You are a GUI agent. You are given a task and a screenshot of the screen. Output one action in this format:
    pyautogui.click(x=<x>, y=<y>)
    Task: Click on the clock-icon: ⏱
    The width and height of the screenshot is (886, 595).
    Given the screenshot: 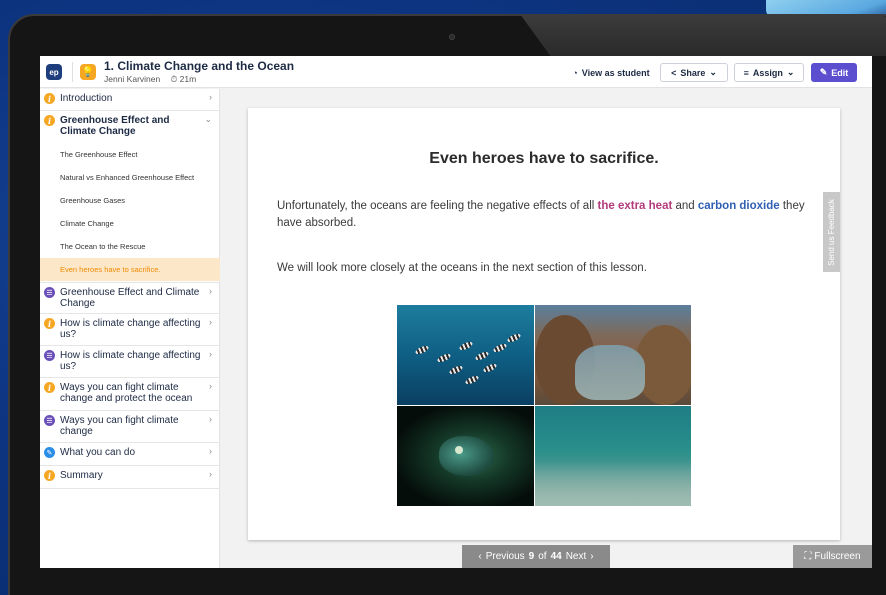 What is the action you would take?
    pyautogui.click(x=174, y=79)
    